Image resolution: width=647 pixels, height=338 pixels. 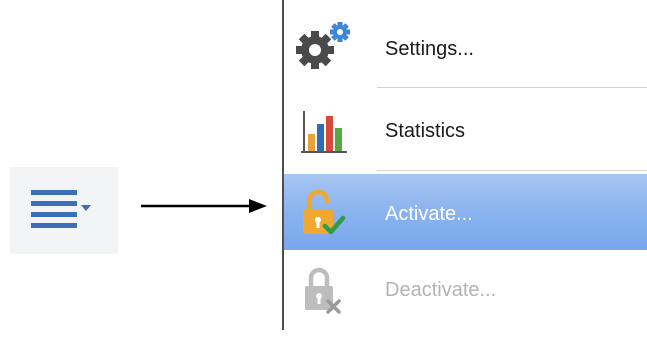 What do you see at coordinates (323, 45) in the screenshot?
I see `gear-icon` at bounding box center [323, 45].